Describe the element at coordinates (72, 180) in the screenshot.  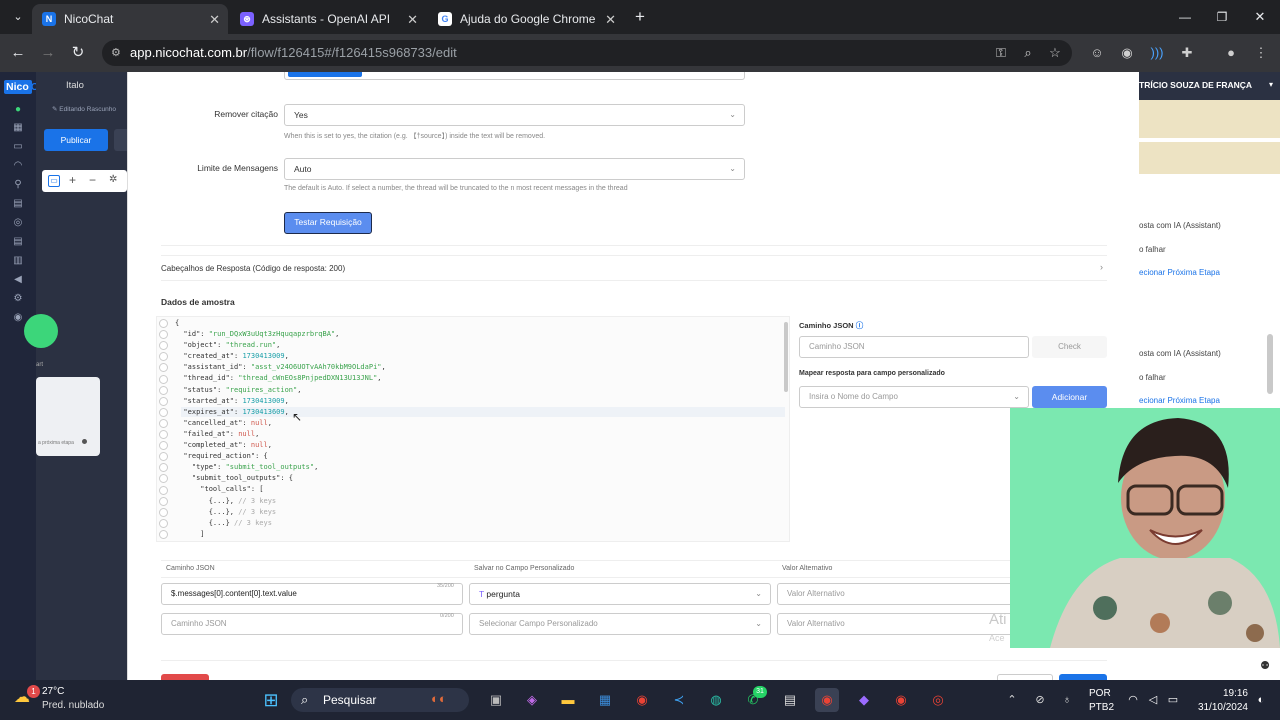
I see `zoom-in-icon: +` at that location.